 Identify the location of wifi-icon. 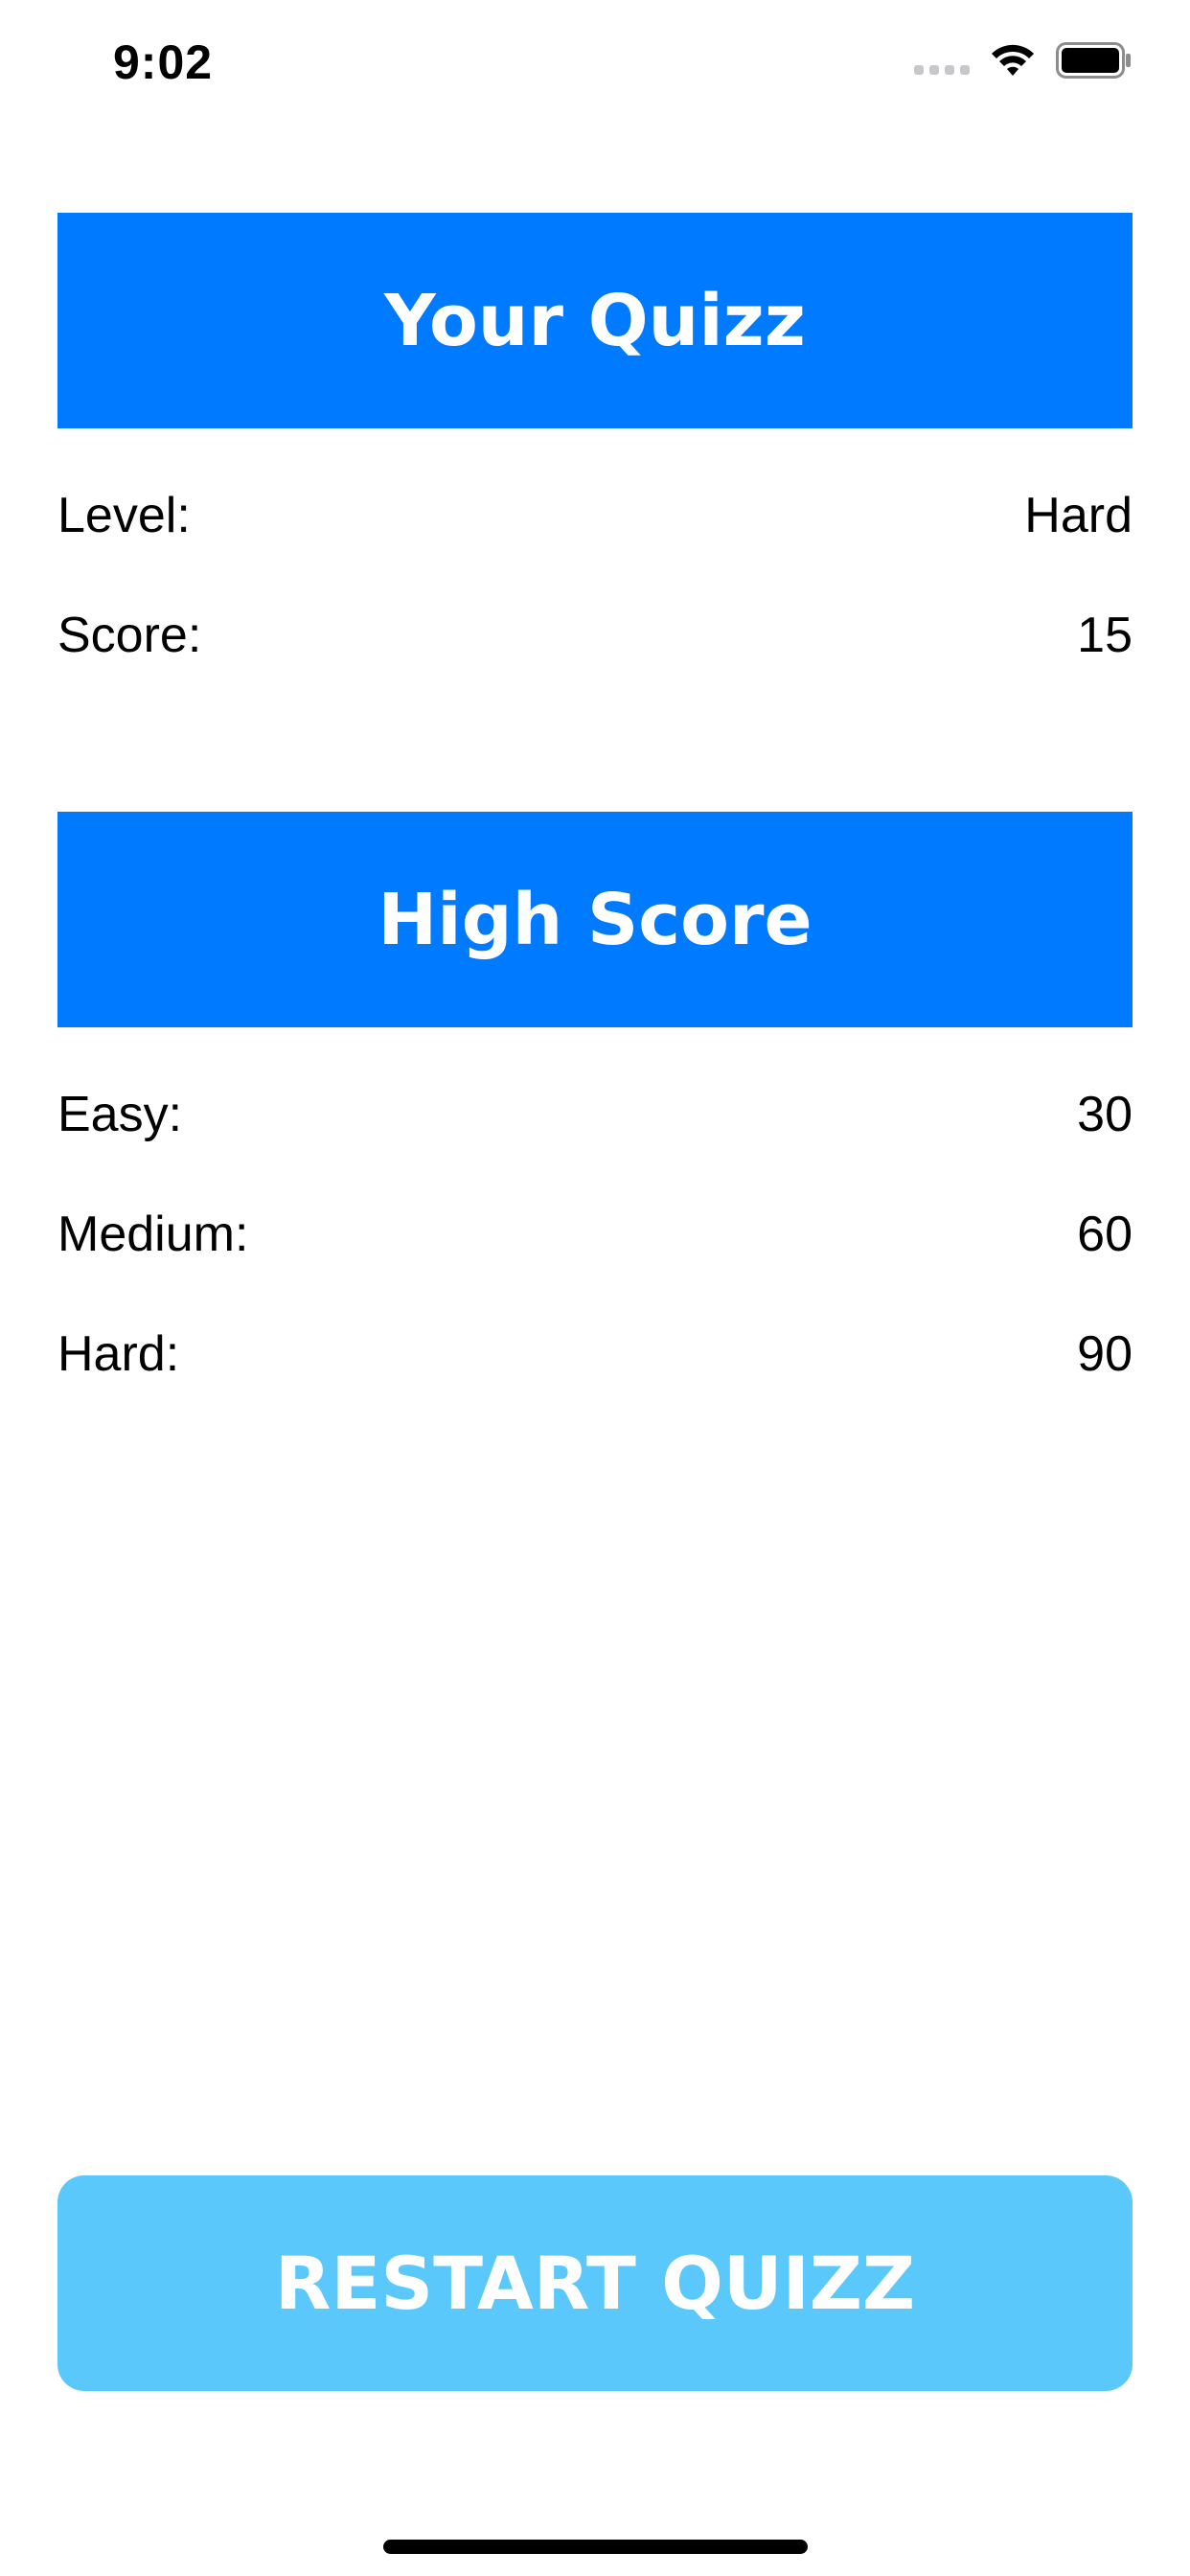
(1013, 60).